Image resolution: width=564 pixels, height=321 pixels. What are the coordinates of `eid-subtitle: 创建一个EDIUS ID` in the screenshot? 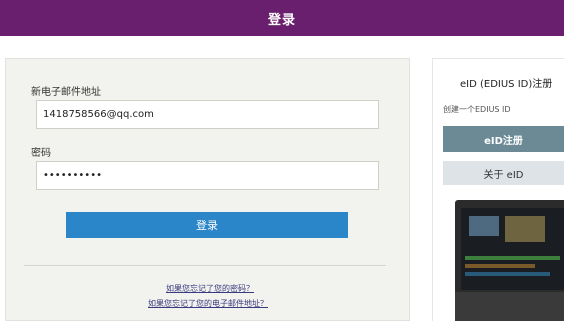 It's located at (477, 109).